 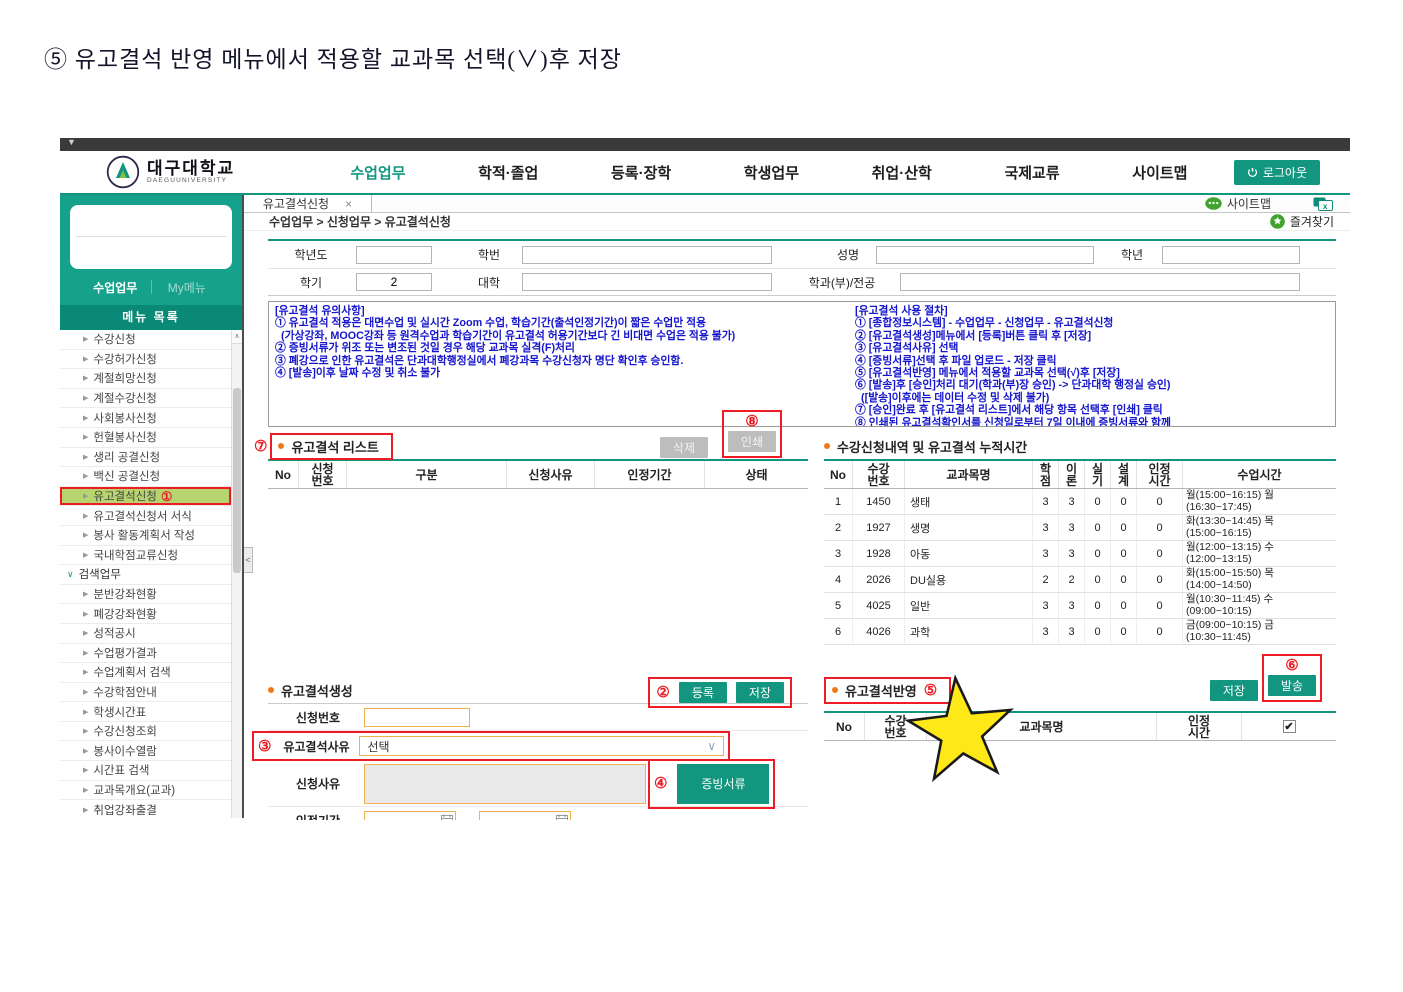 I want to click on sidebar-item: ▶ 수강신청조회, so click(x=145, y=731).